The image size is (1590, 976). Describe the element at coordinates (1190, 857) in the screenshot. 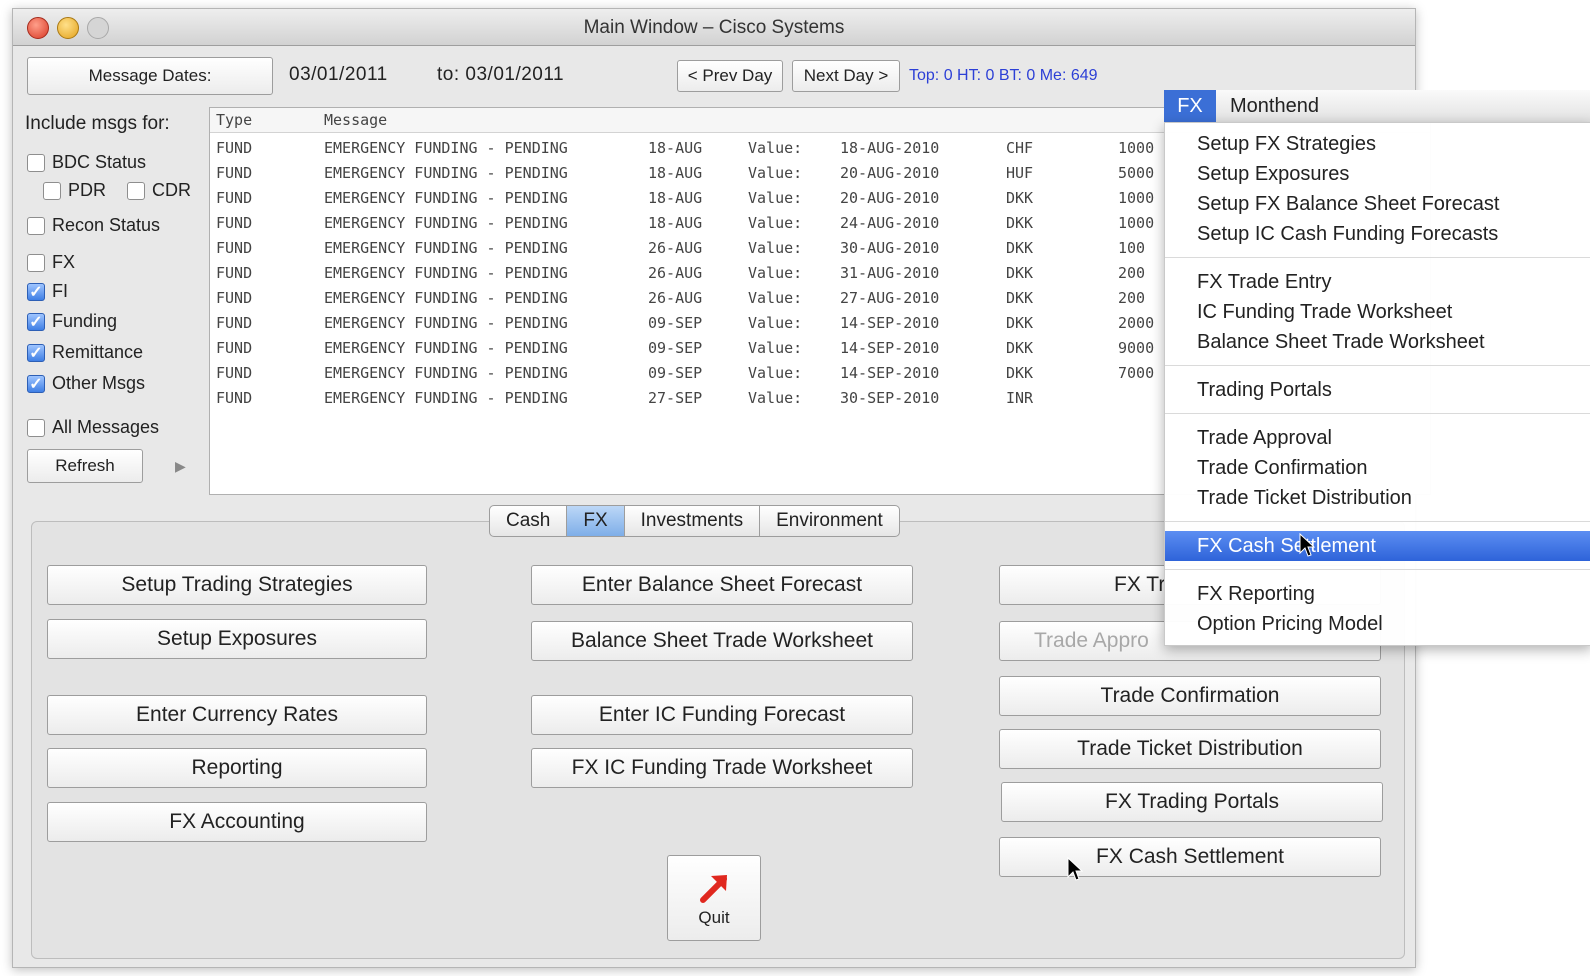

I see `fx-cash-settlement-button: FX Cash Settlement` at that location.